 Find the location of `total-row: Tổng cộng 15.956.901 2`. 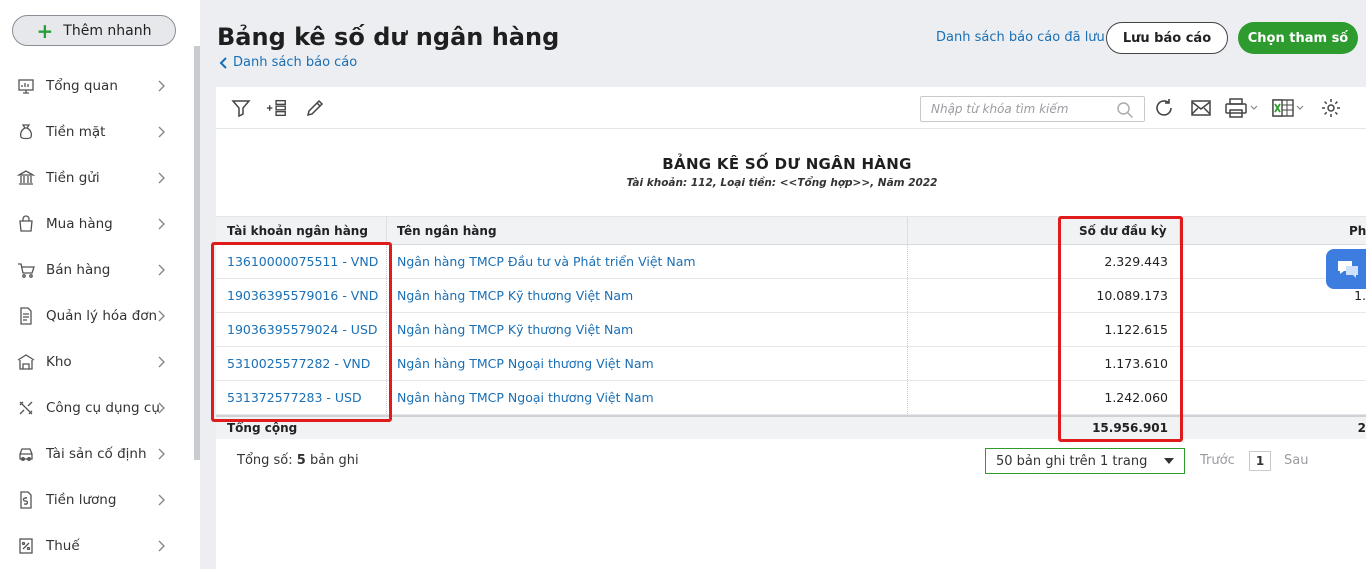

total-row: Tổng cộng 15.956.901 2 is located at coordinates (791, 427).